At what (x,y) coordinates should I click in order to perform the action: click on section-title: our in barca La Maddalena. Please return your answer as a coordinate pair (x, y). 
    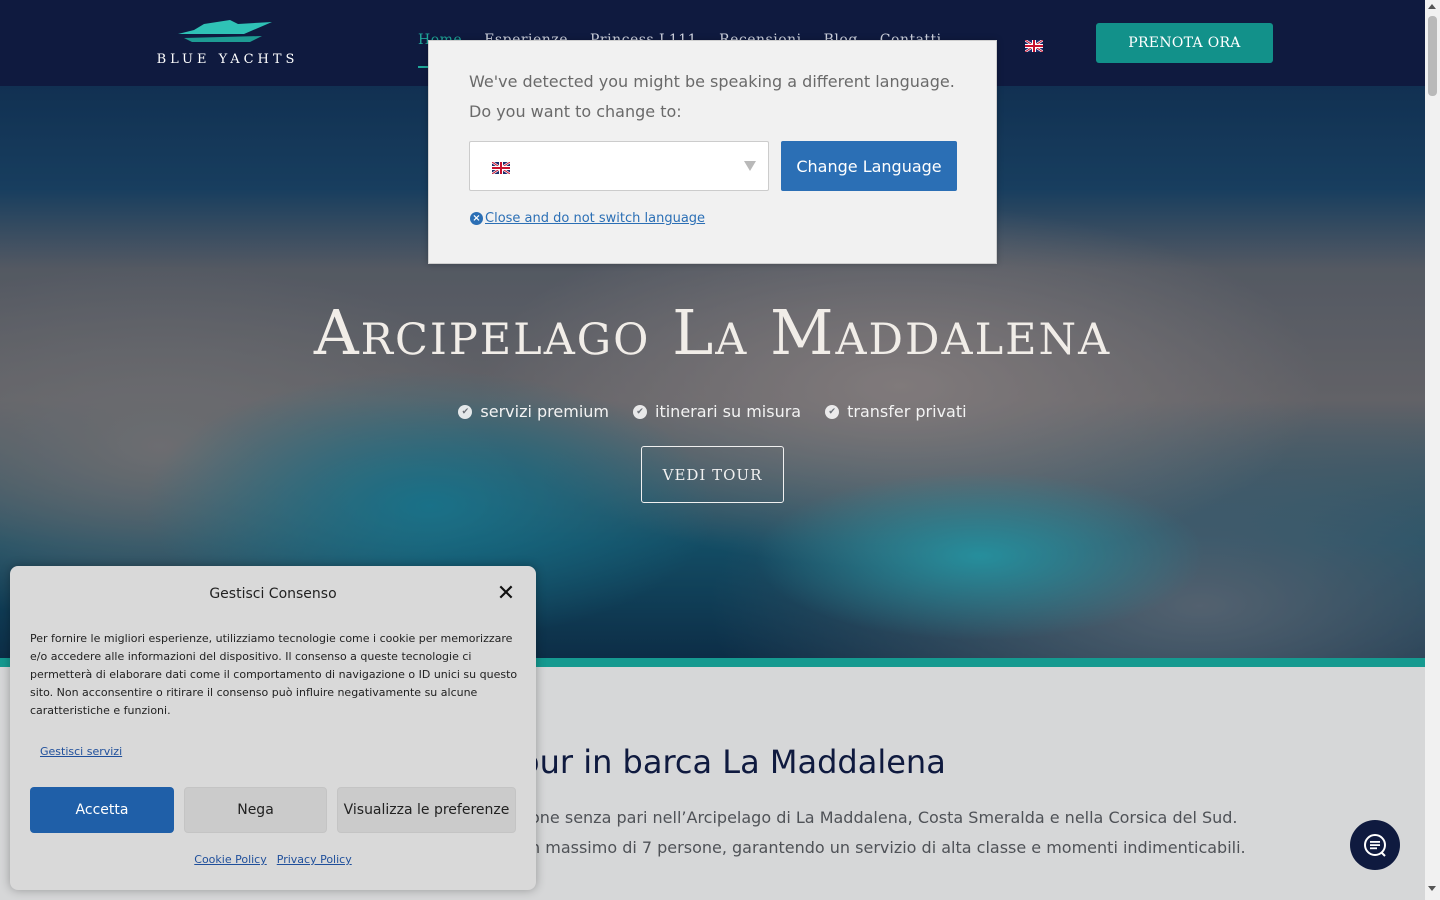
    Looking at the image, I should click on (733, 762).